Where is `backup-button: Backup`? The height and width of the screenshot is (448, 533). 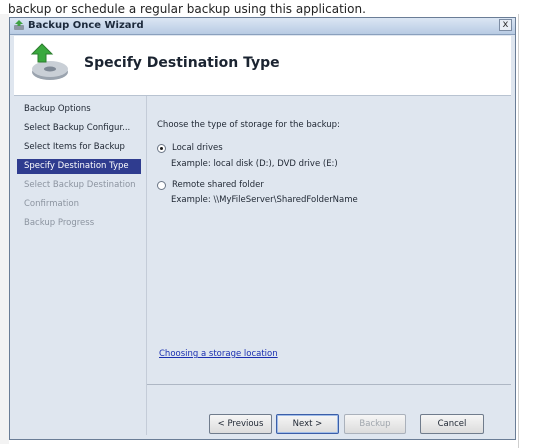
backup-button: Backup is located at coordinates (375, 424).